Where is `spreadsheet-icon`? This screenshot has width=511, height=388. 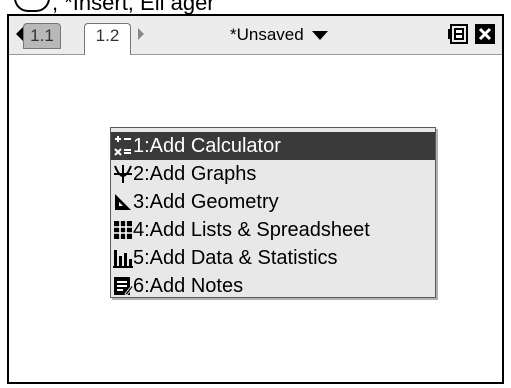 spreadsheet-icon is located at coordinates (123, 230).